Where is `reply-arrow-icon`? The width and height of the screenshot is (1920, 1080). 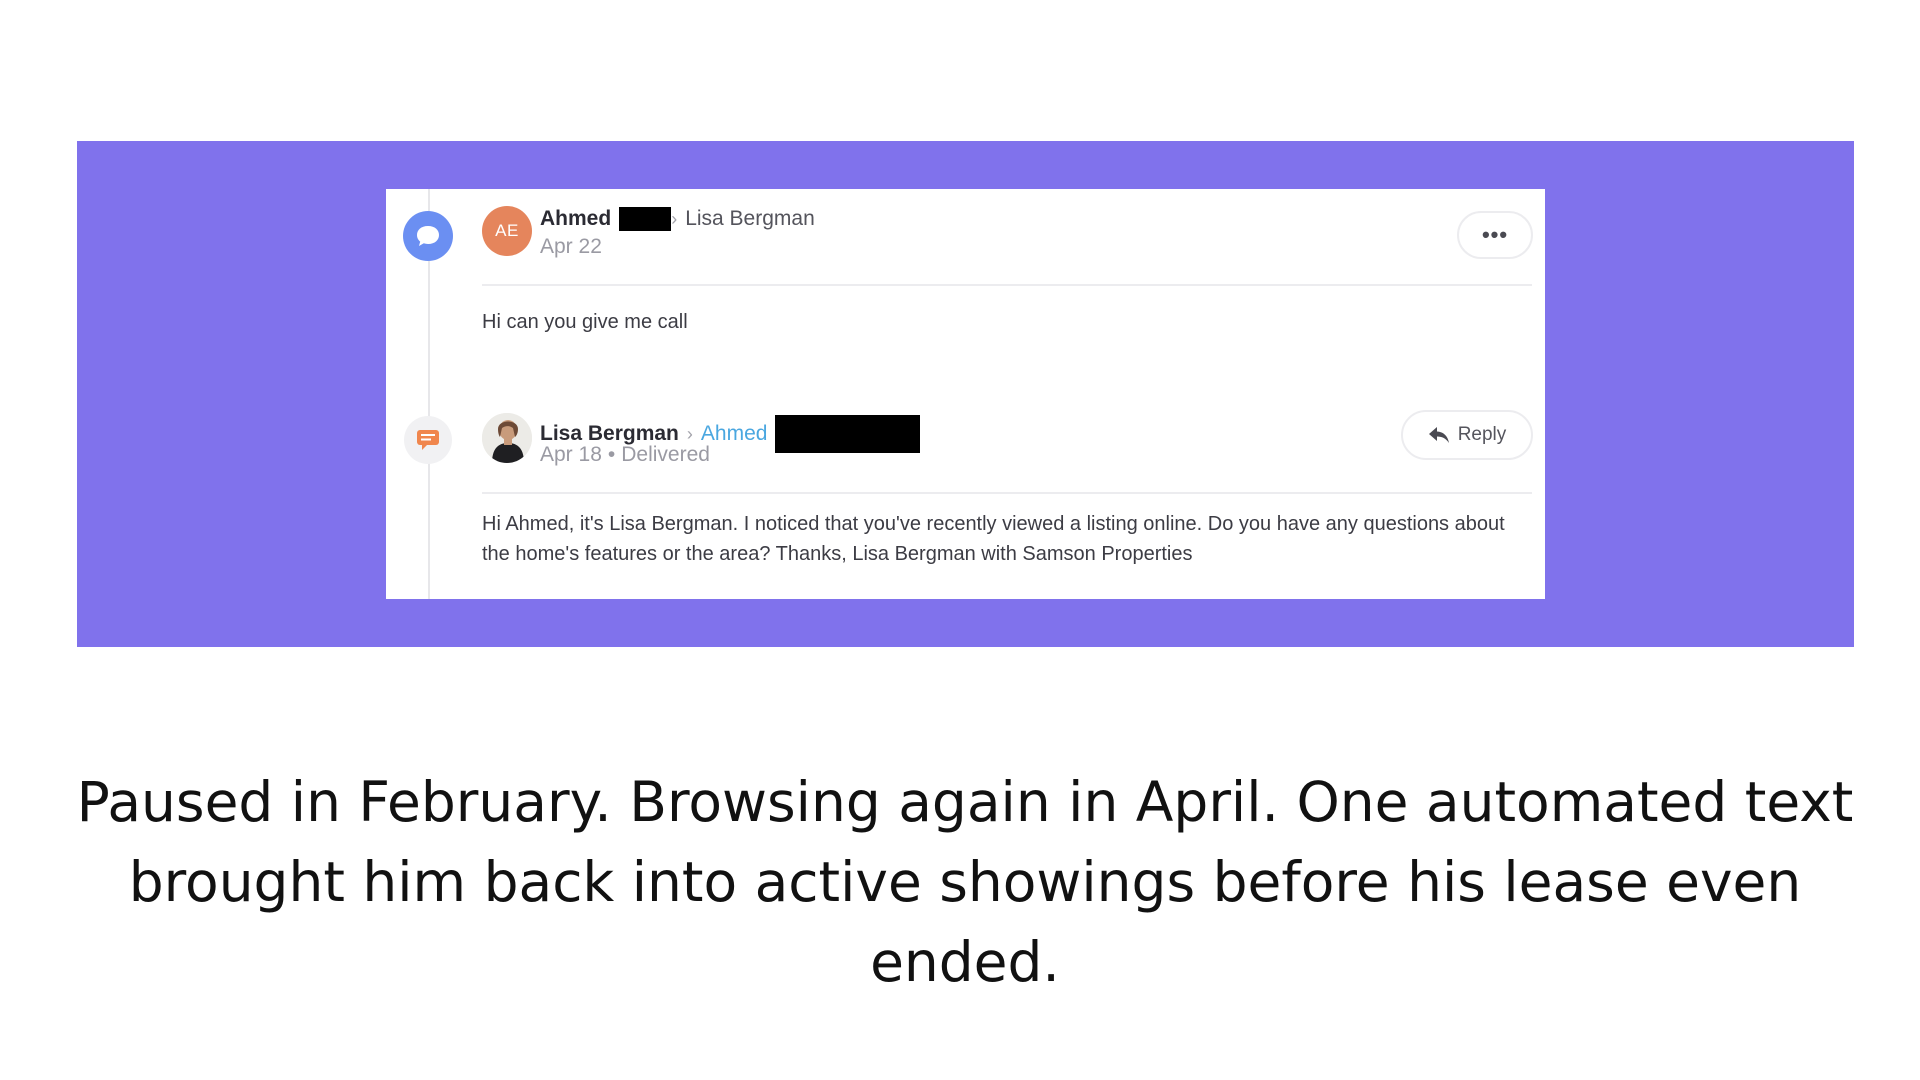 reply-arrow-icon is located at coordinates (1438, 435).